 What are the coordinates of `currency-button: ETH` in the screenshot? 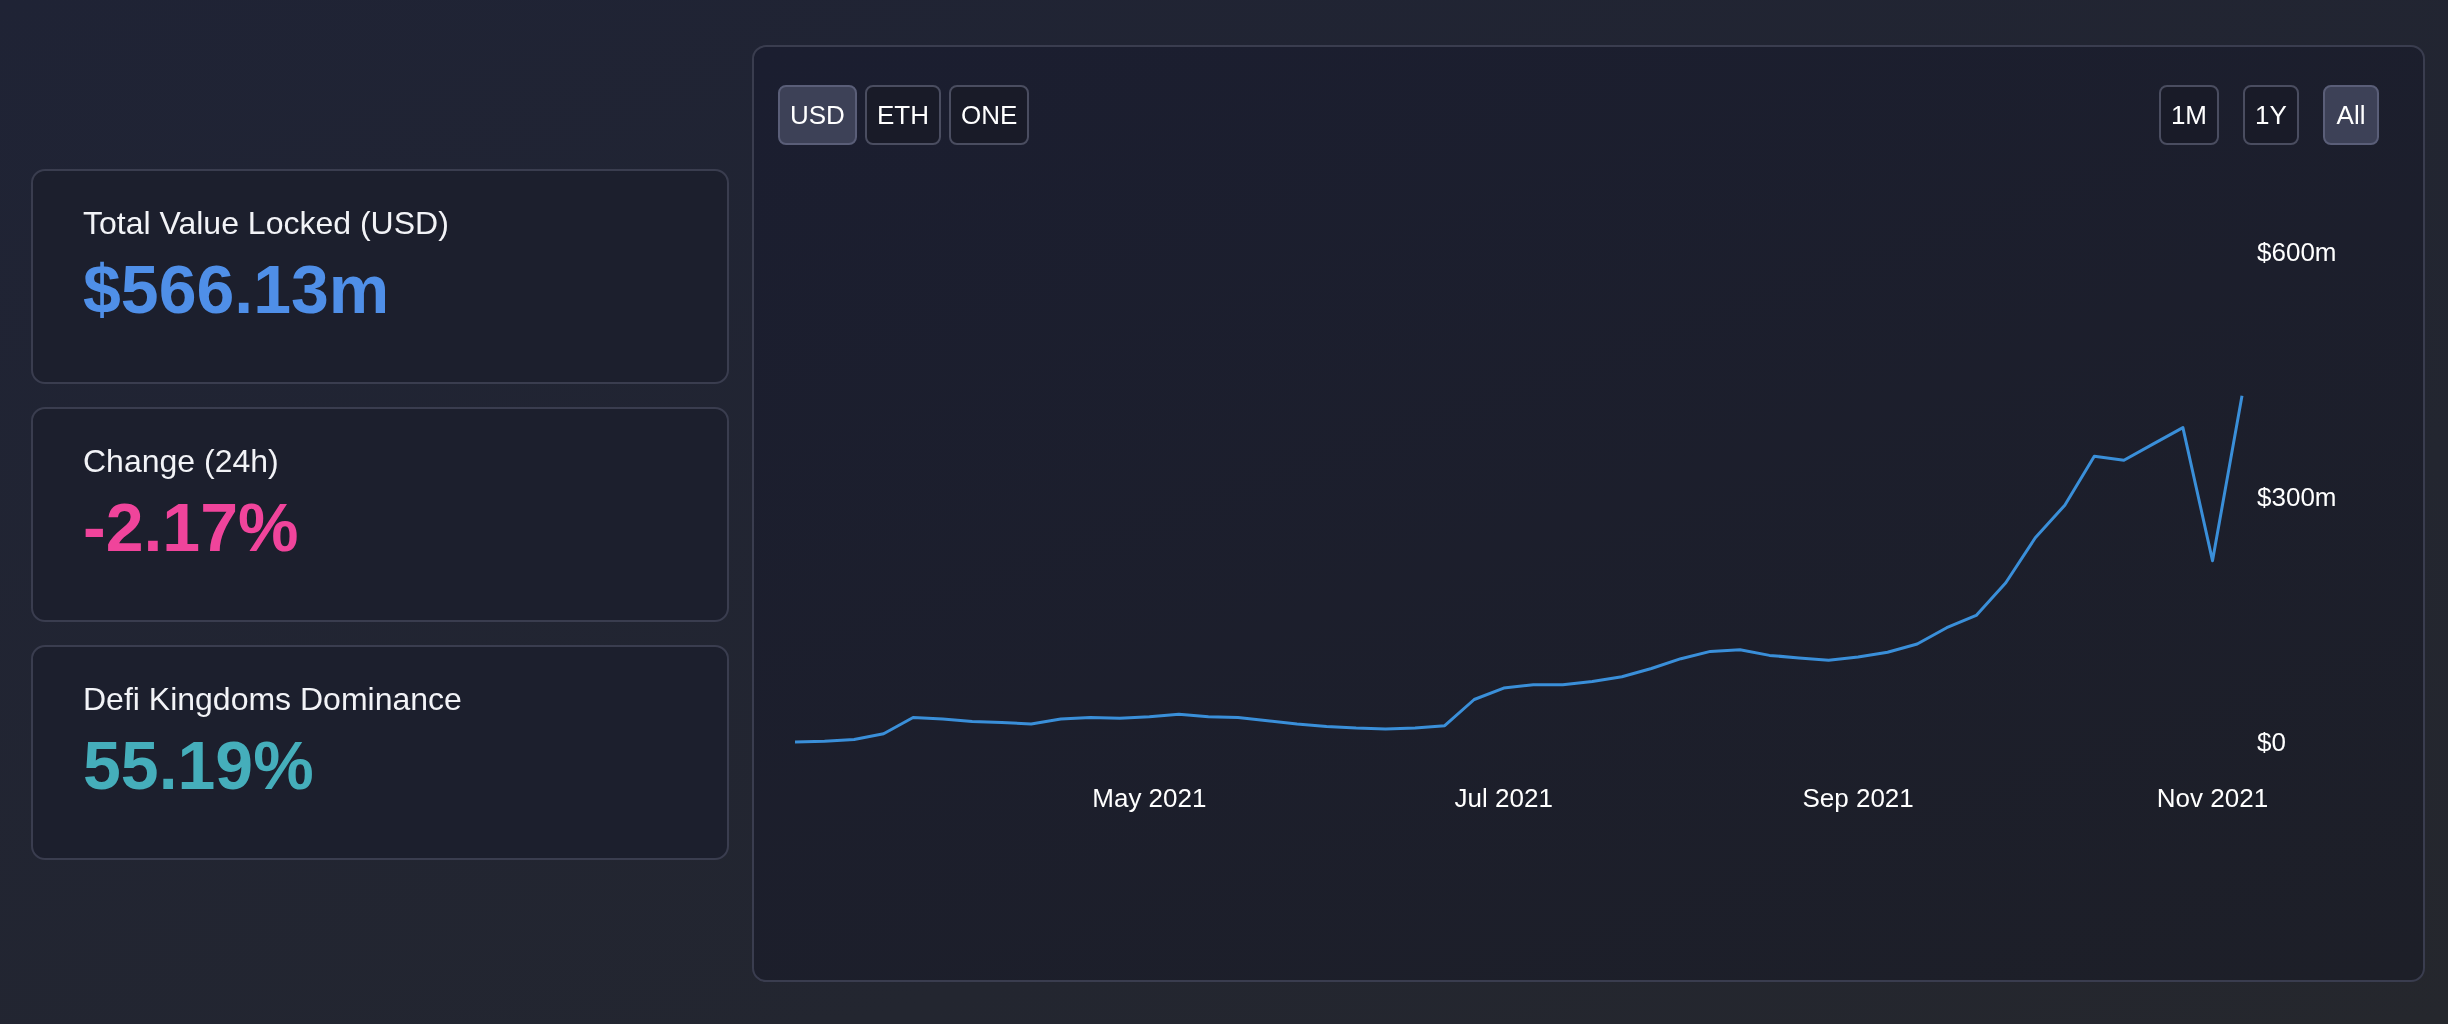 It's located at (902, 115).